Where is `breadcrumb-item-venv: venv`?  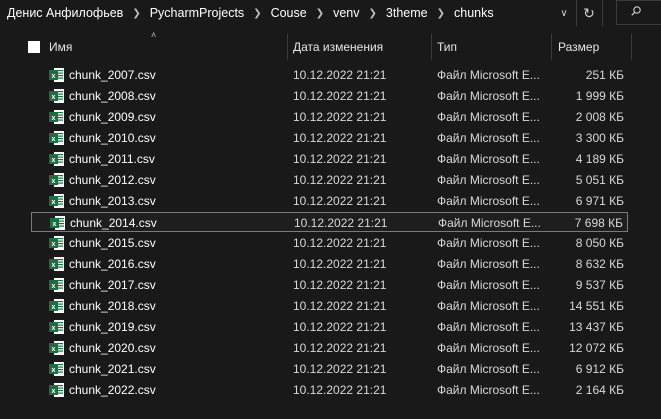
breadcrumb-item-venv: venv is located at coordinates (346, 13).